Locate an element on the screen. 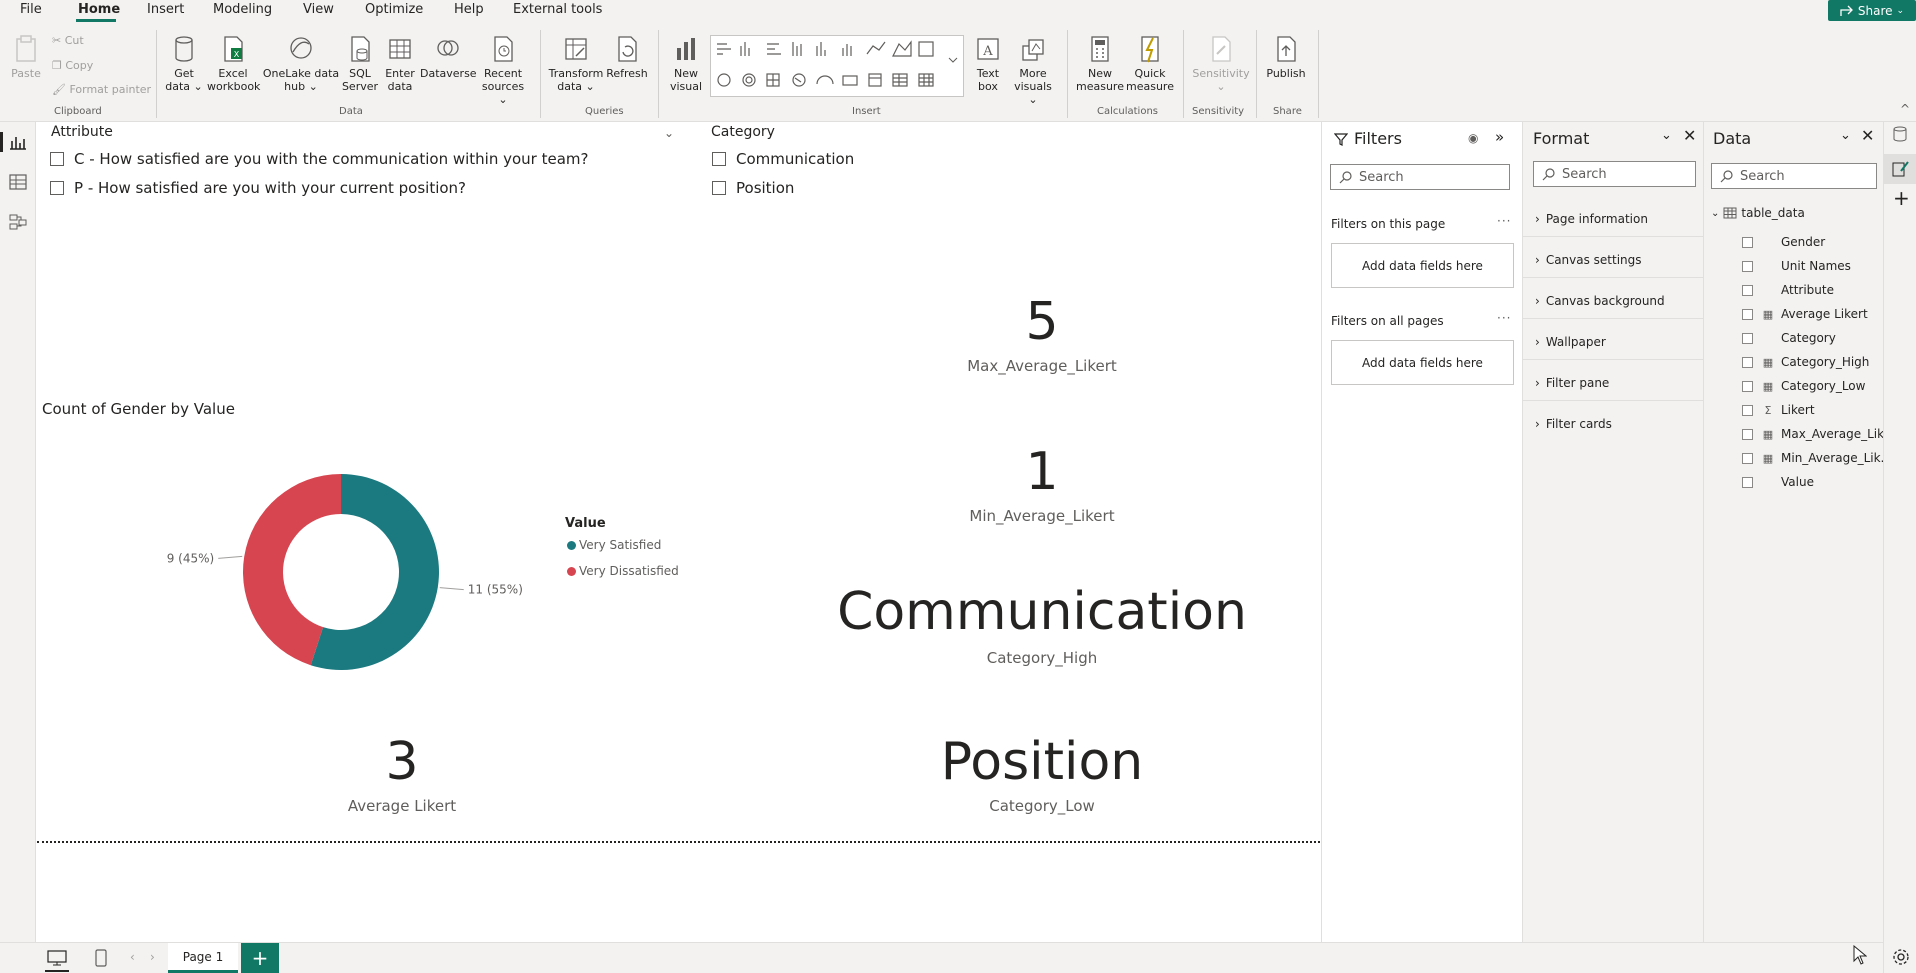 This screenshot has width=1916, height=973. format-section-wallpaper: › Wallpaper is located at coordinates (1570, 342).